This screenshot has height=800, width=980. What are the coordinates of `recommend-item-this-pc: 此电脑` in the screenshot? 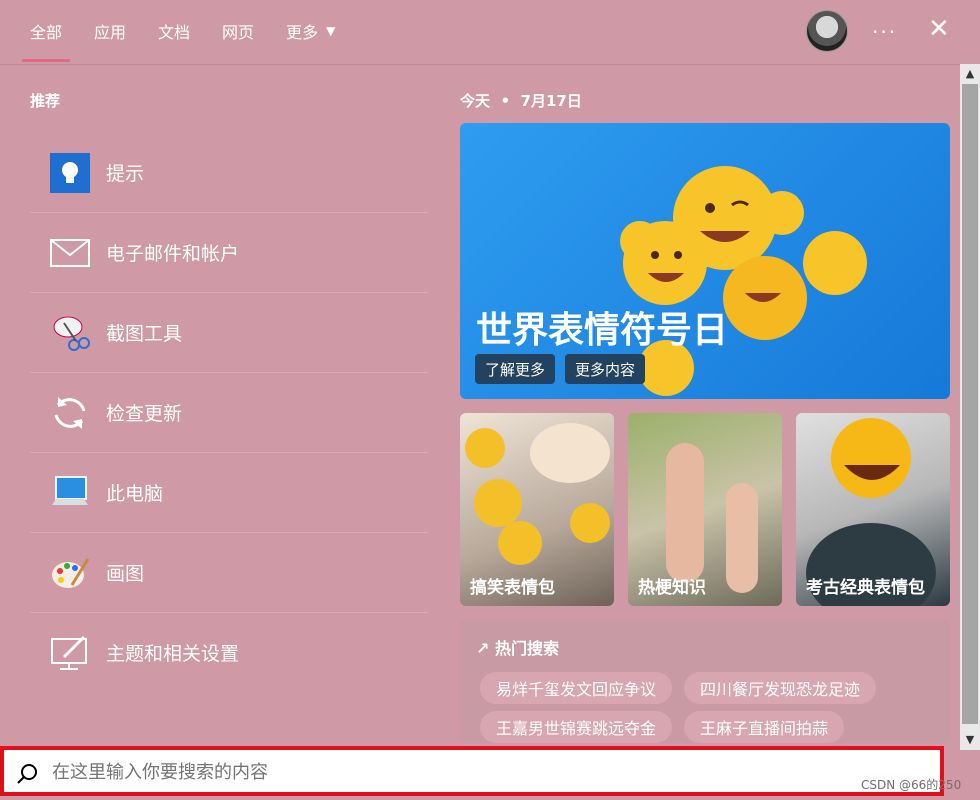 It's located at (229, 493).